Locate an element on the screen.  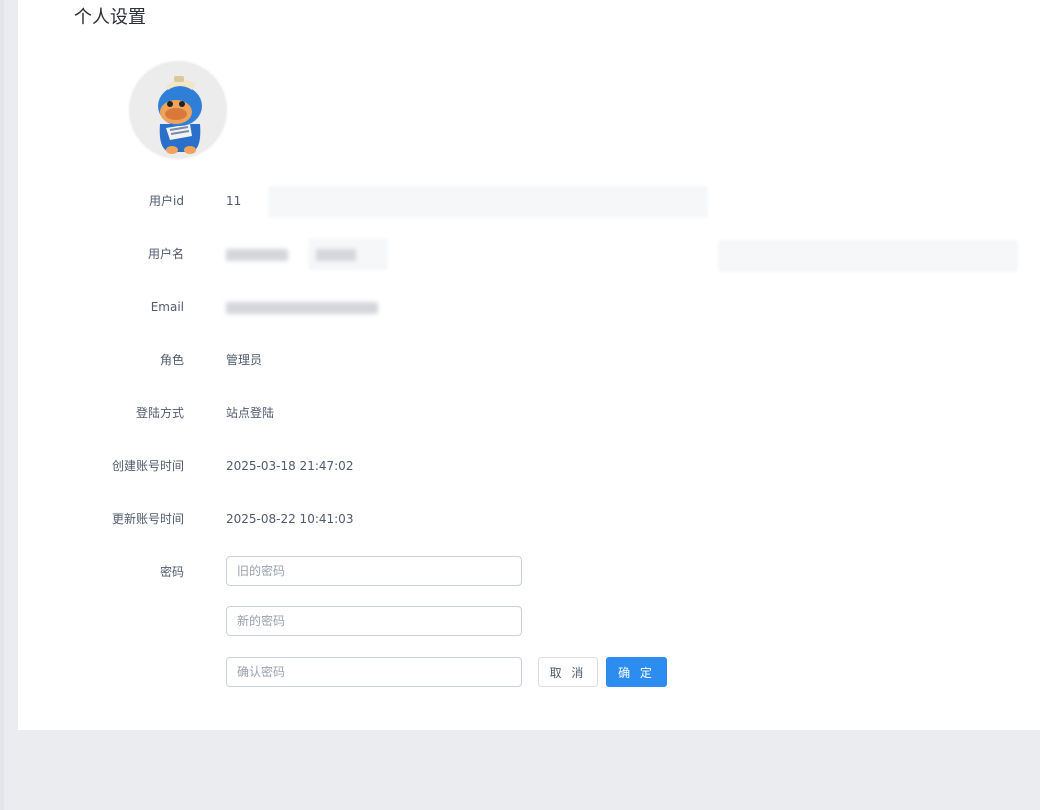
redacted-email is located at coordinates (302, 307).